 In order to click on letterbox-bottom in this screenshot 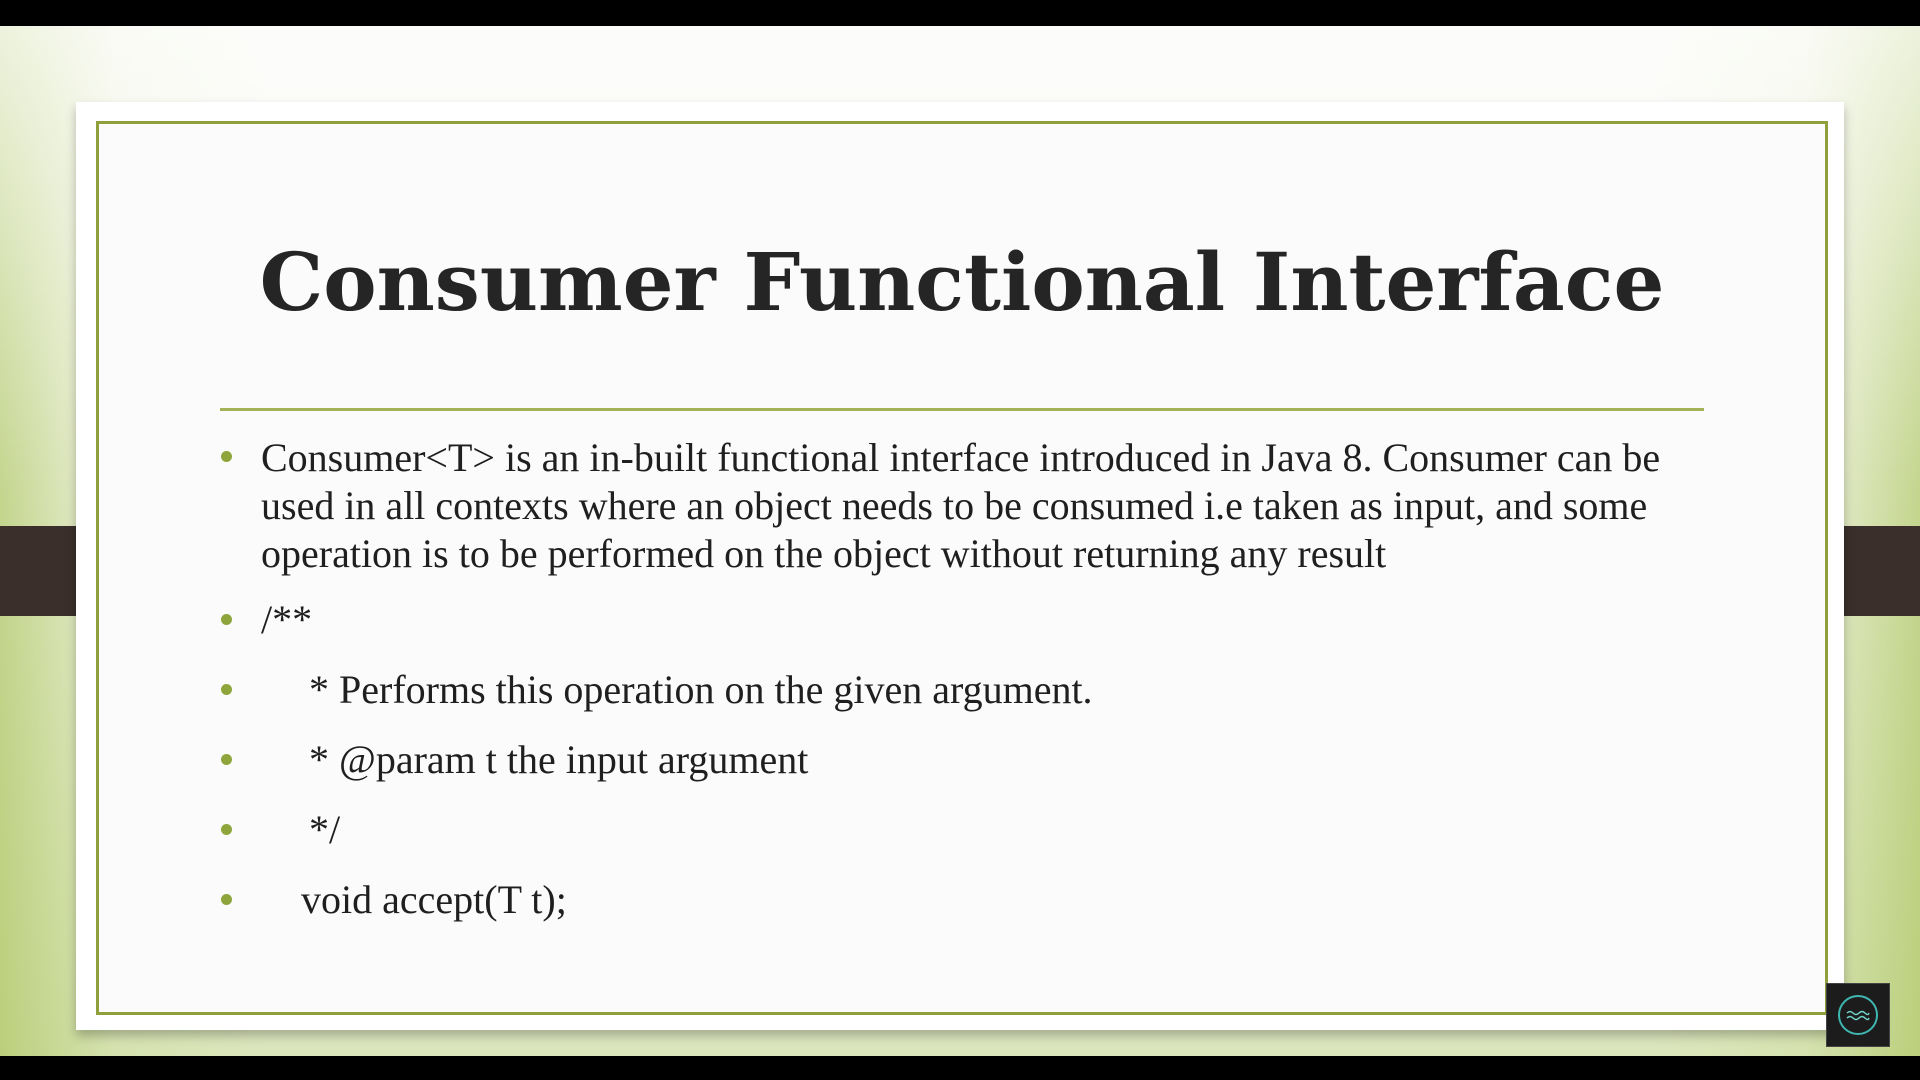, I will do `click(960, 1068)`.